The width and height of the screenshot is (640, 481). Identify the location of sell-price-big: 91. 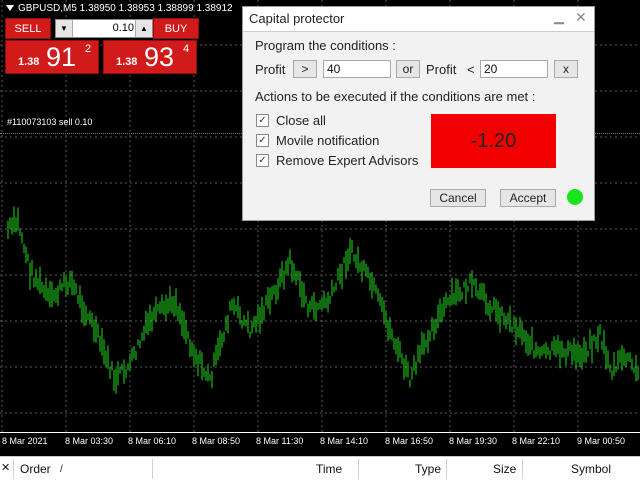
(61, 57).